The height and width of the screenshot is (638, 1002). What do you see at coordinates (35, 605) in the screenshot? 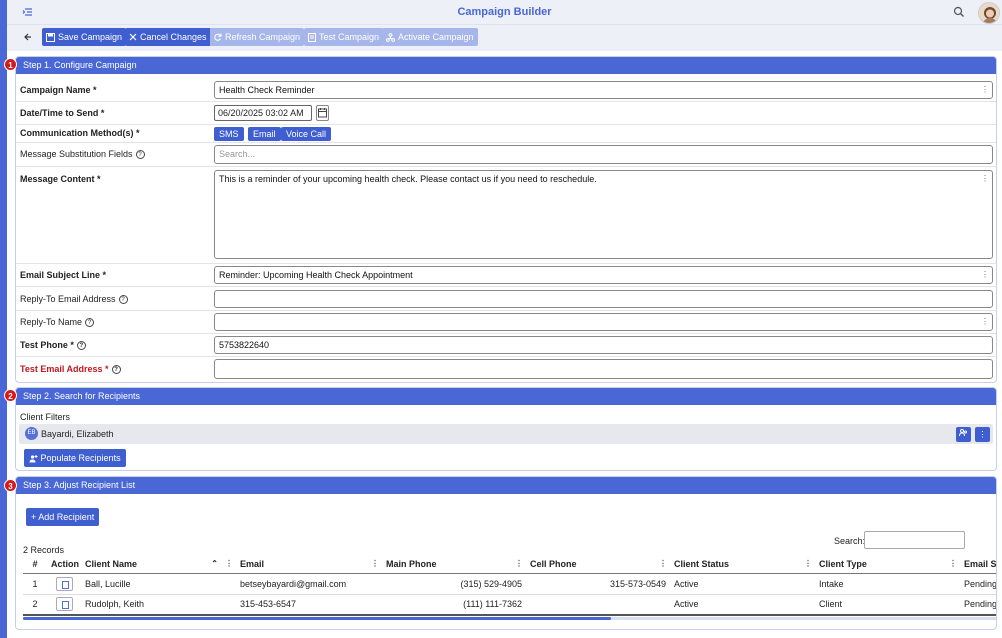
I see `cell-num: 2` at bounding box center [35, 605].